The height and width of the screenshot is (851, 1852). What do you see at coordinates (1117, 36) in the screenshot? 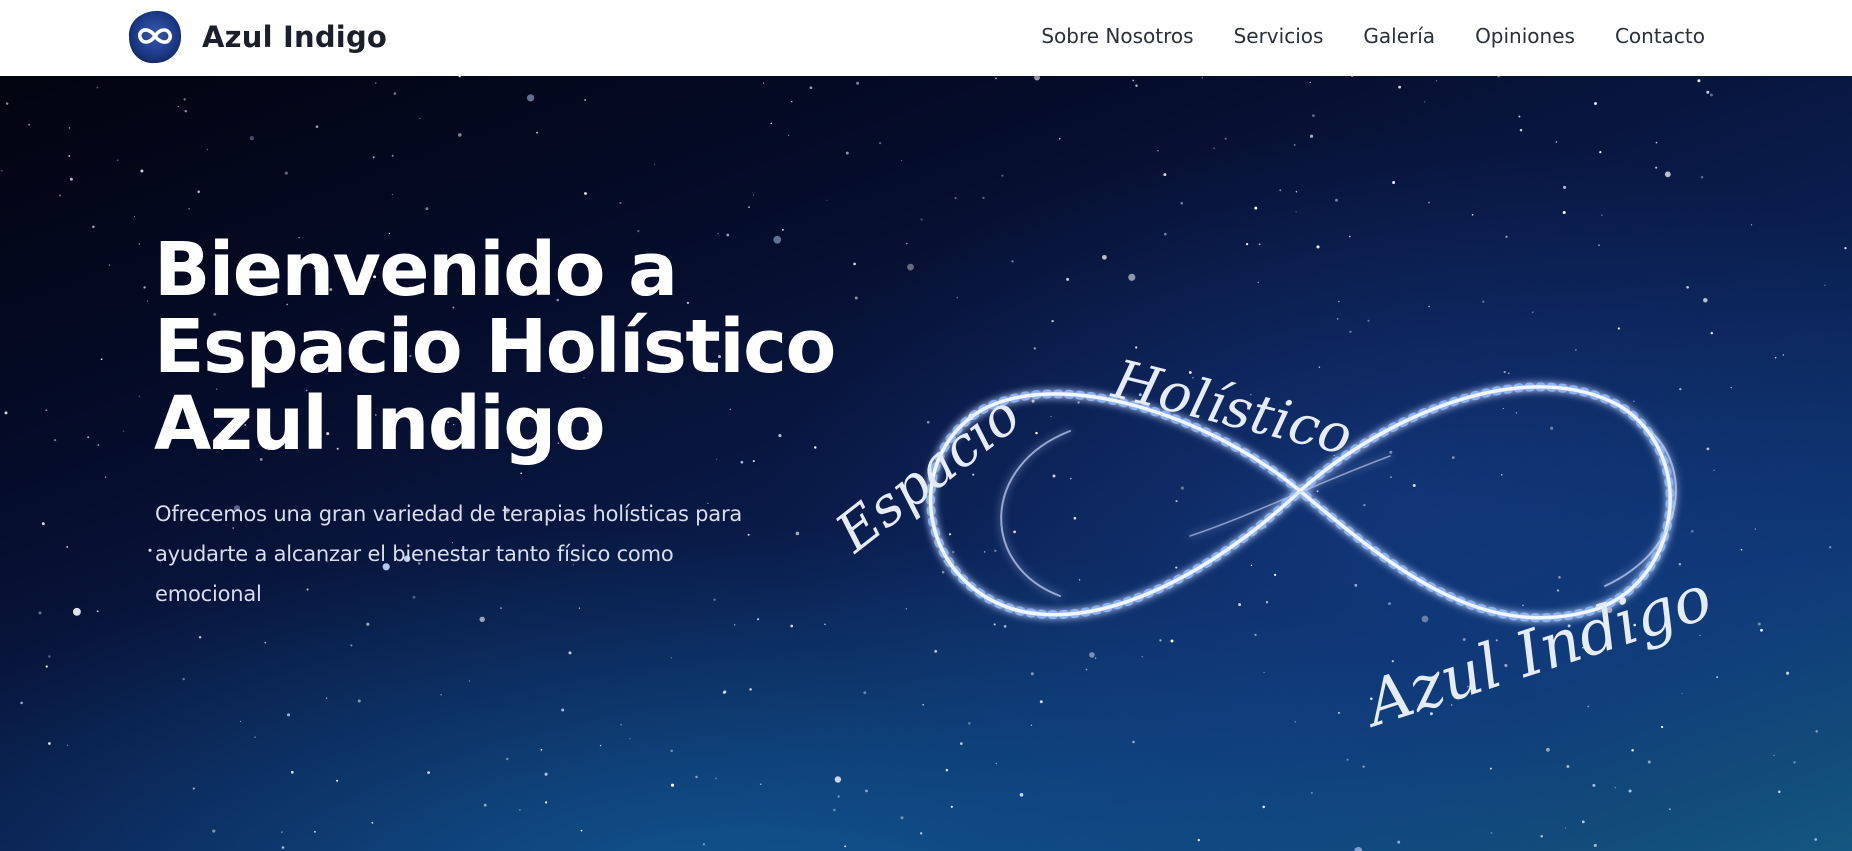
I see `nav-link-sobre-nosotros: Sobre Nosotros` at bounding box center [1117, 36].